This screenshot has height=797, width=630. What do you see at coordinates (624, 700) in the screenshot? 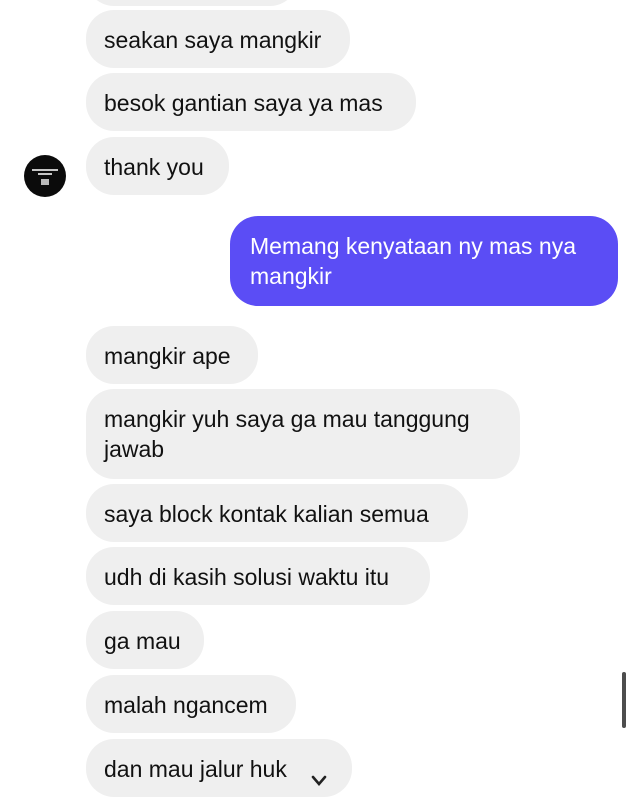
I see `scrollbar` at bounding box center [624, 700].